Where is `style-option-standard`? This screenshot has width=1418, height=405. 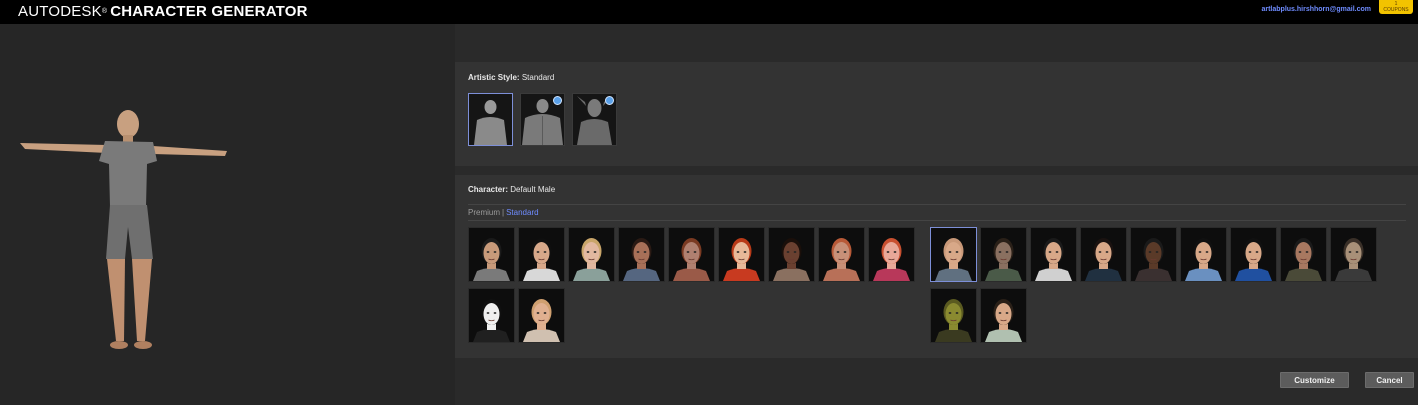 style-option-standard is located at coordinates (490, 119).